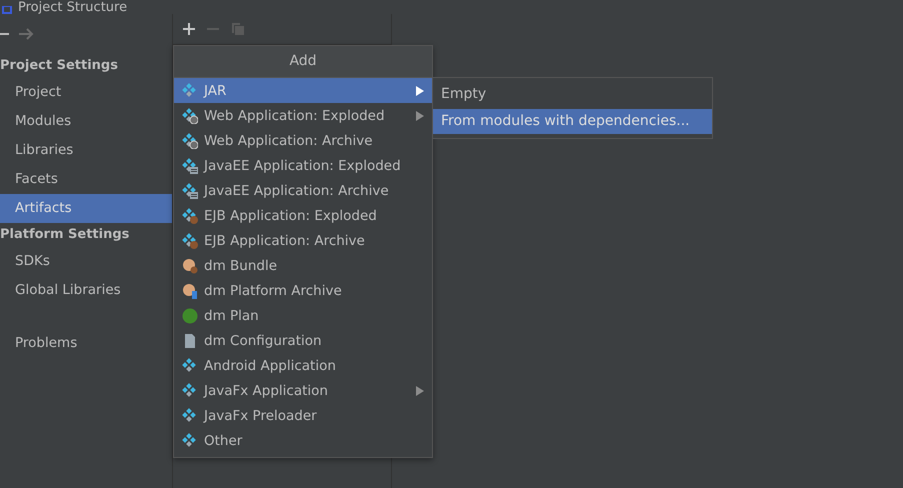 Image resolution: width=903 pixels, height=488 pixels. What do you see at coordinates (86, 208) in the screenshot?
I see `sidebar-item: Artifacts` at bounding box center [86, 208].